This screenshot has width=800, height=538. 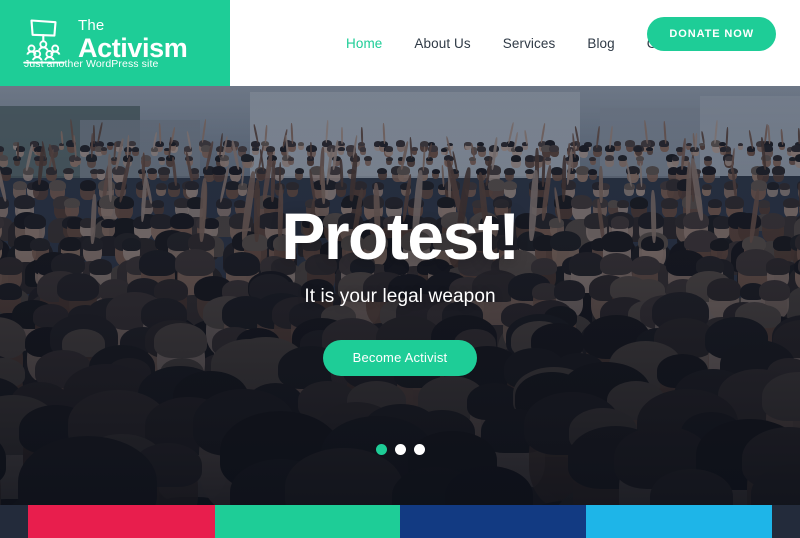 What do you see at coordinates (364, 43) in the screenshot?
I see `nav-item-home: Home` at bounding box center [364, 43].